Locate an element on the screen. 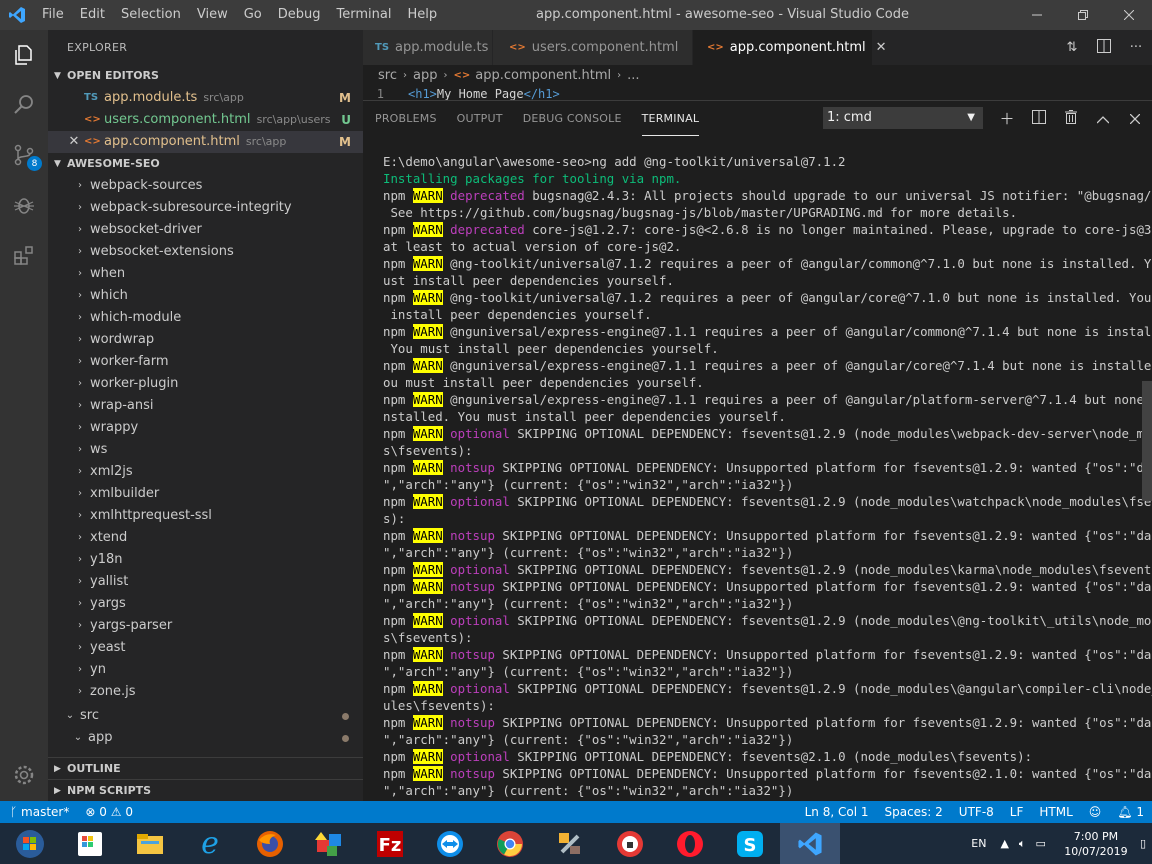  tree-item: › which-module is located at coordinates (205, 318).